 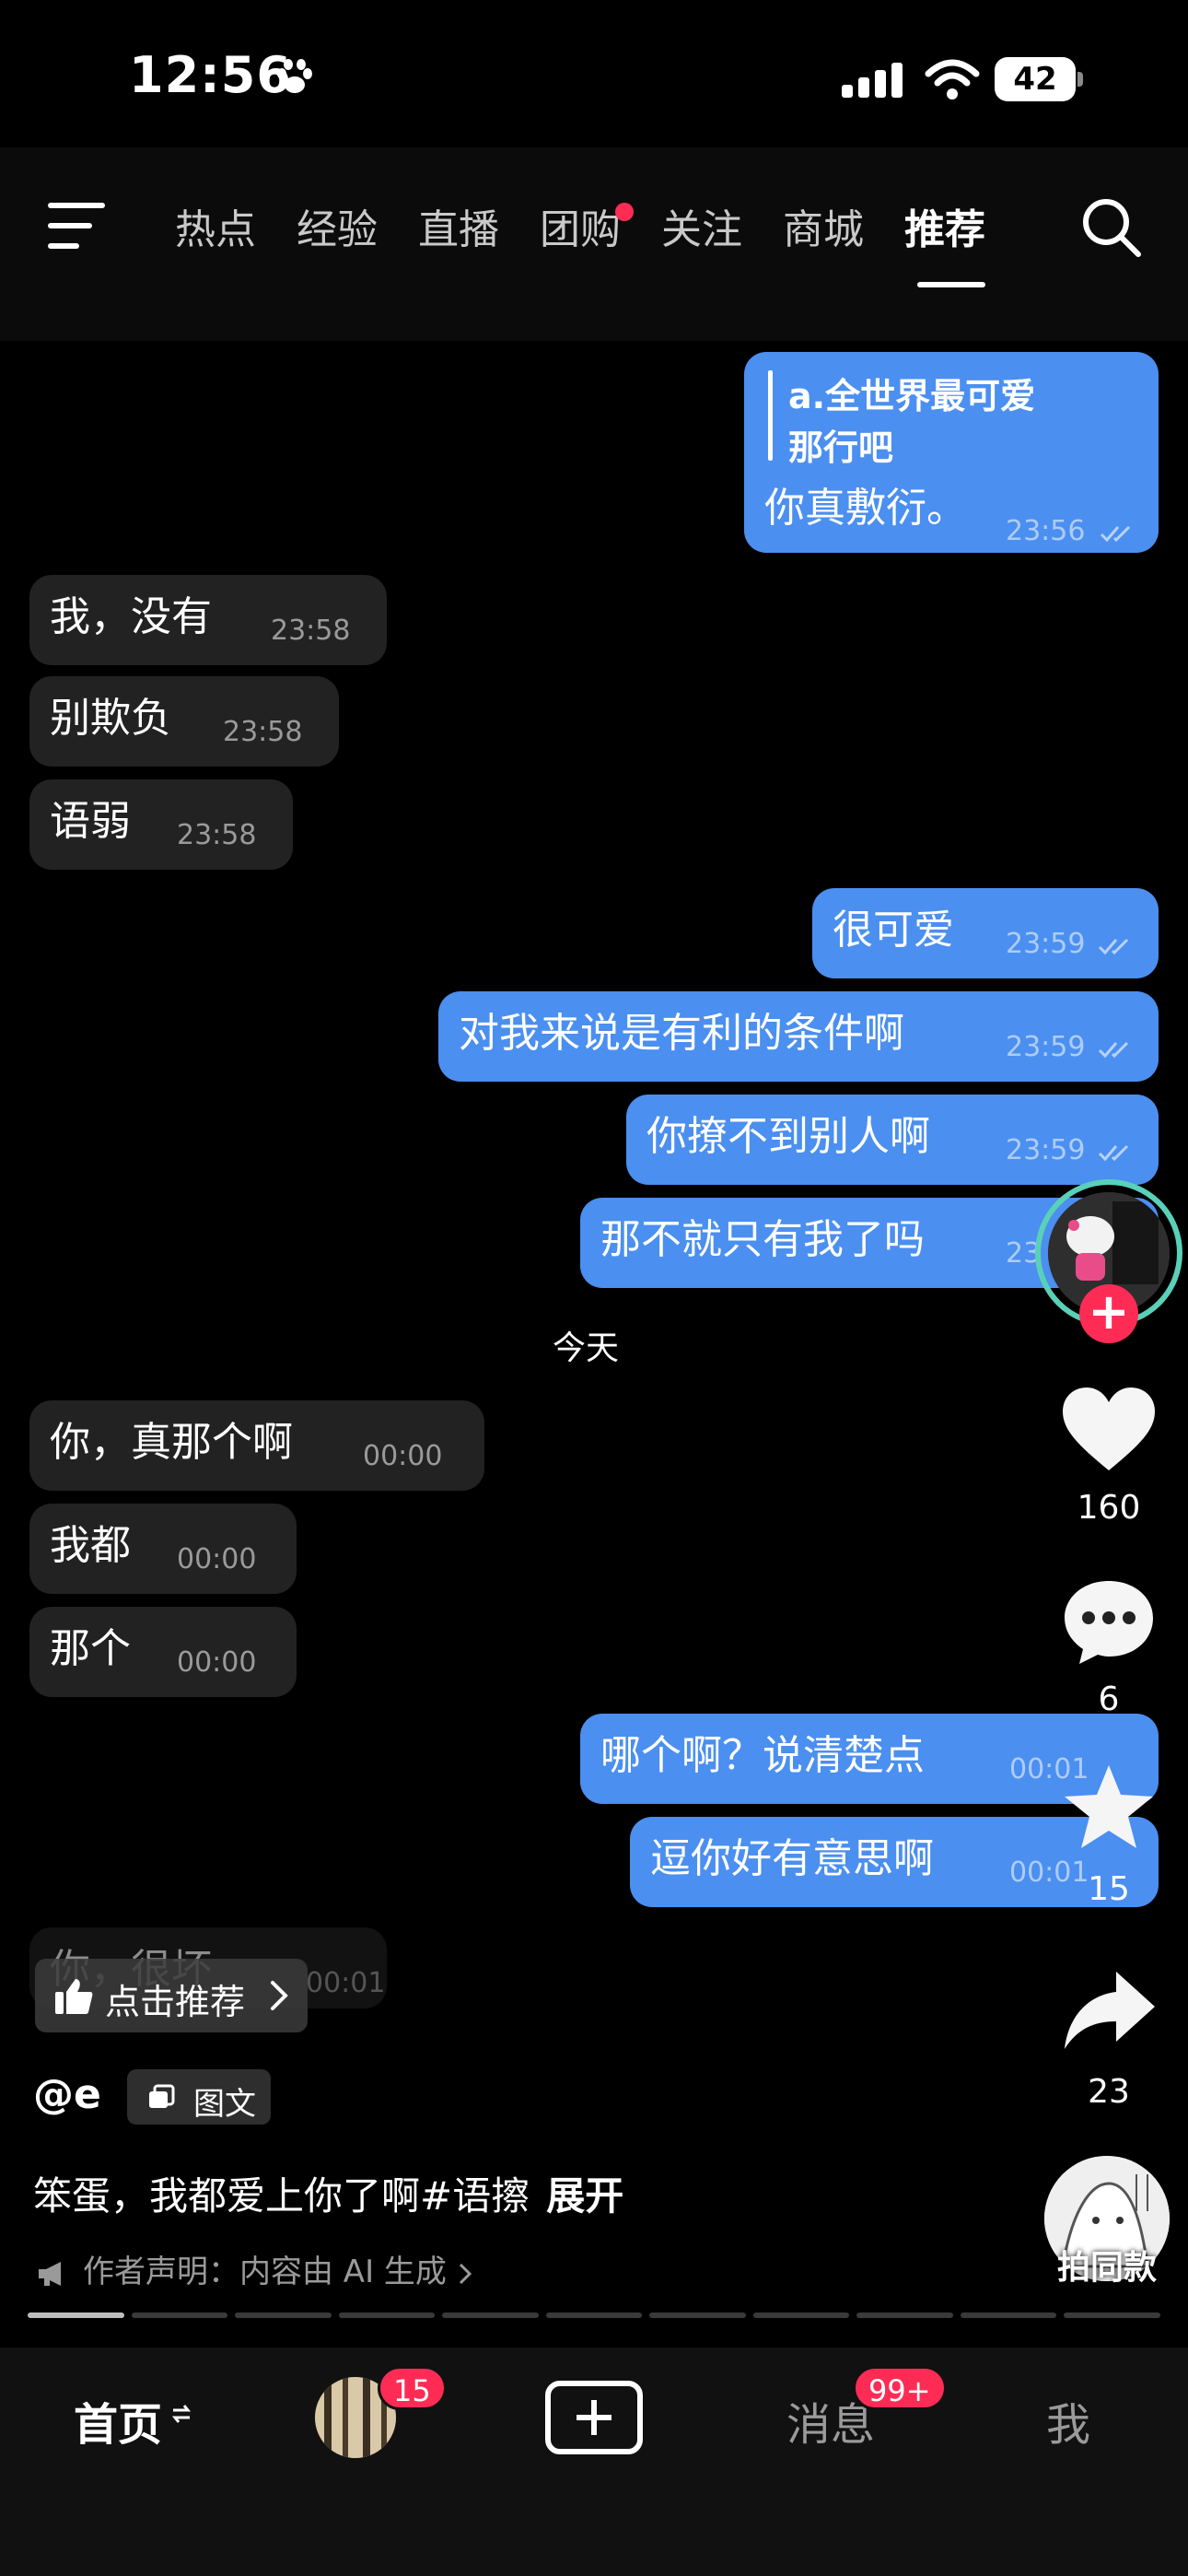 I want to click on thumbs-up-icon, so click(x=74, y=1996).